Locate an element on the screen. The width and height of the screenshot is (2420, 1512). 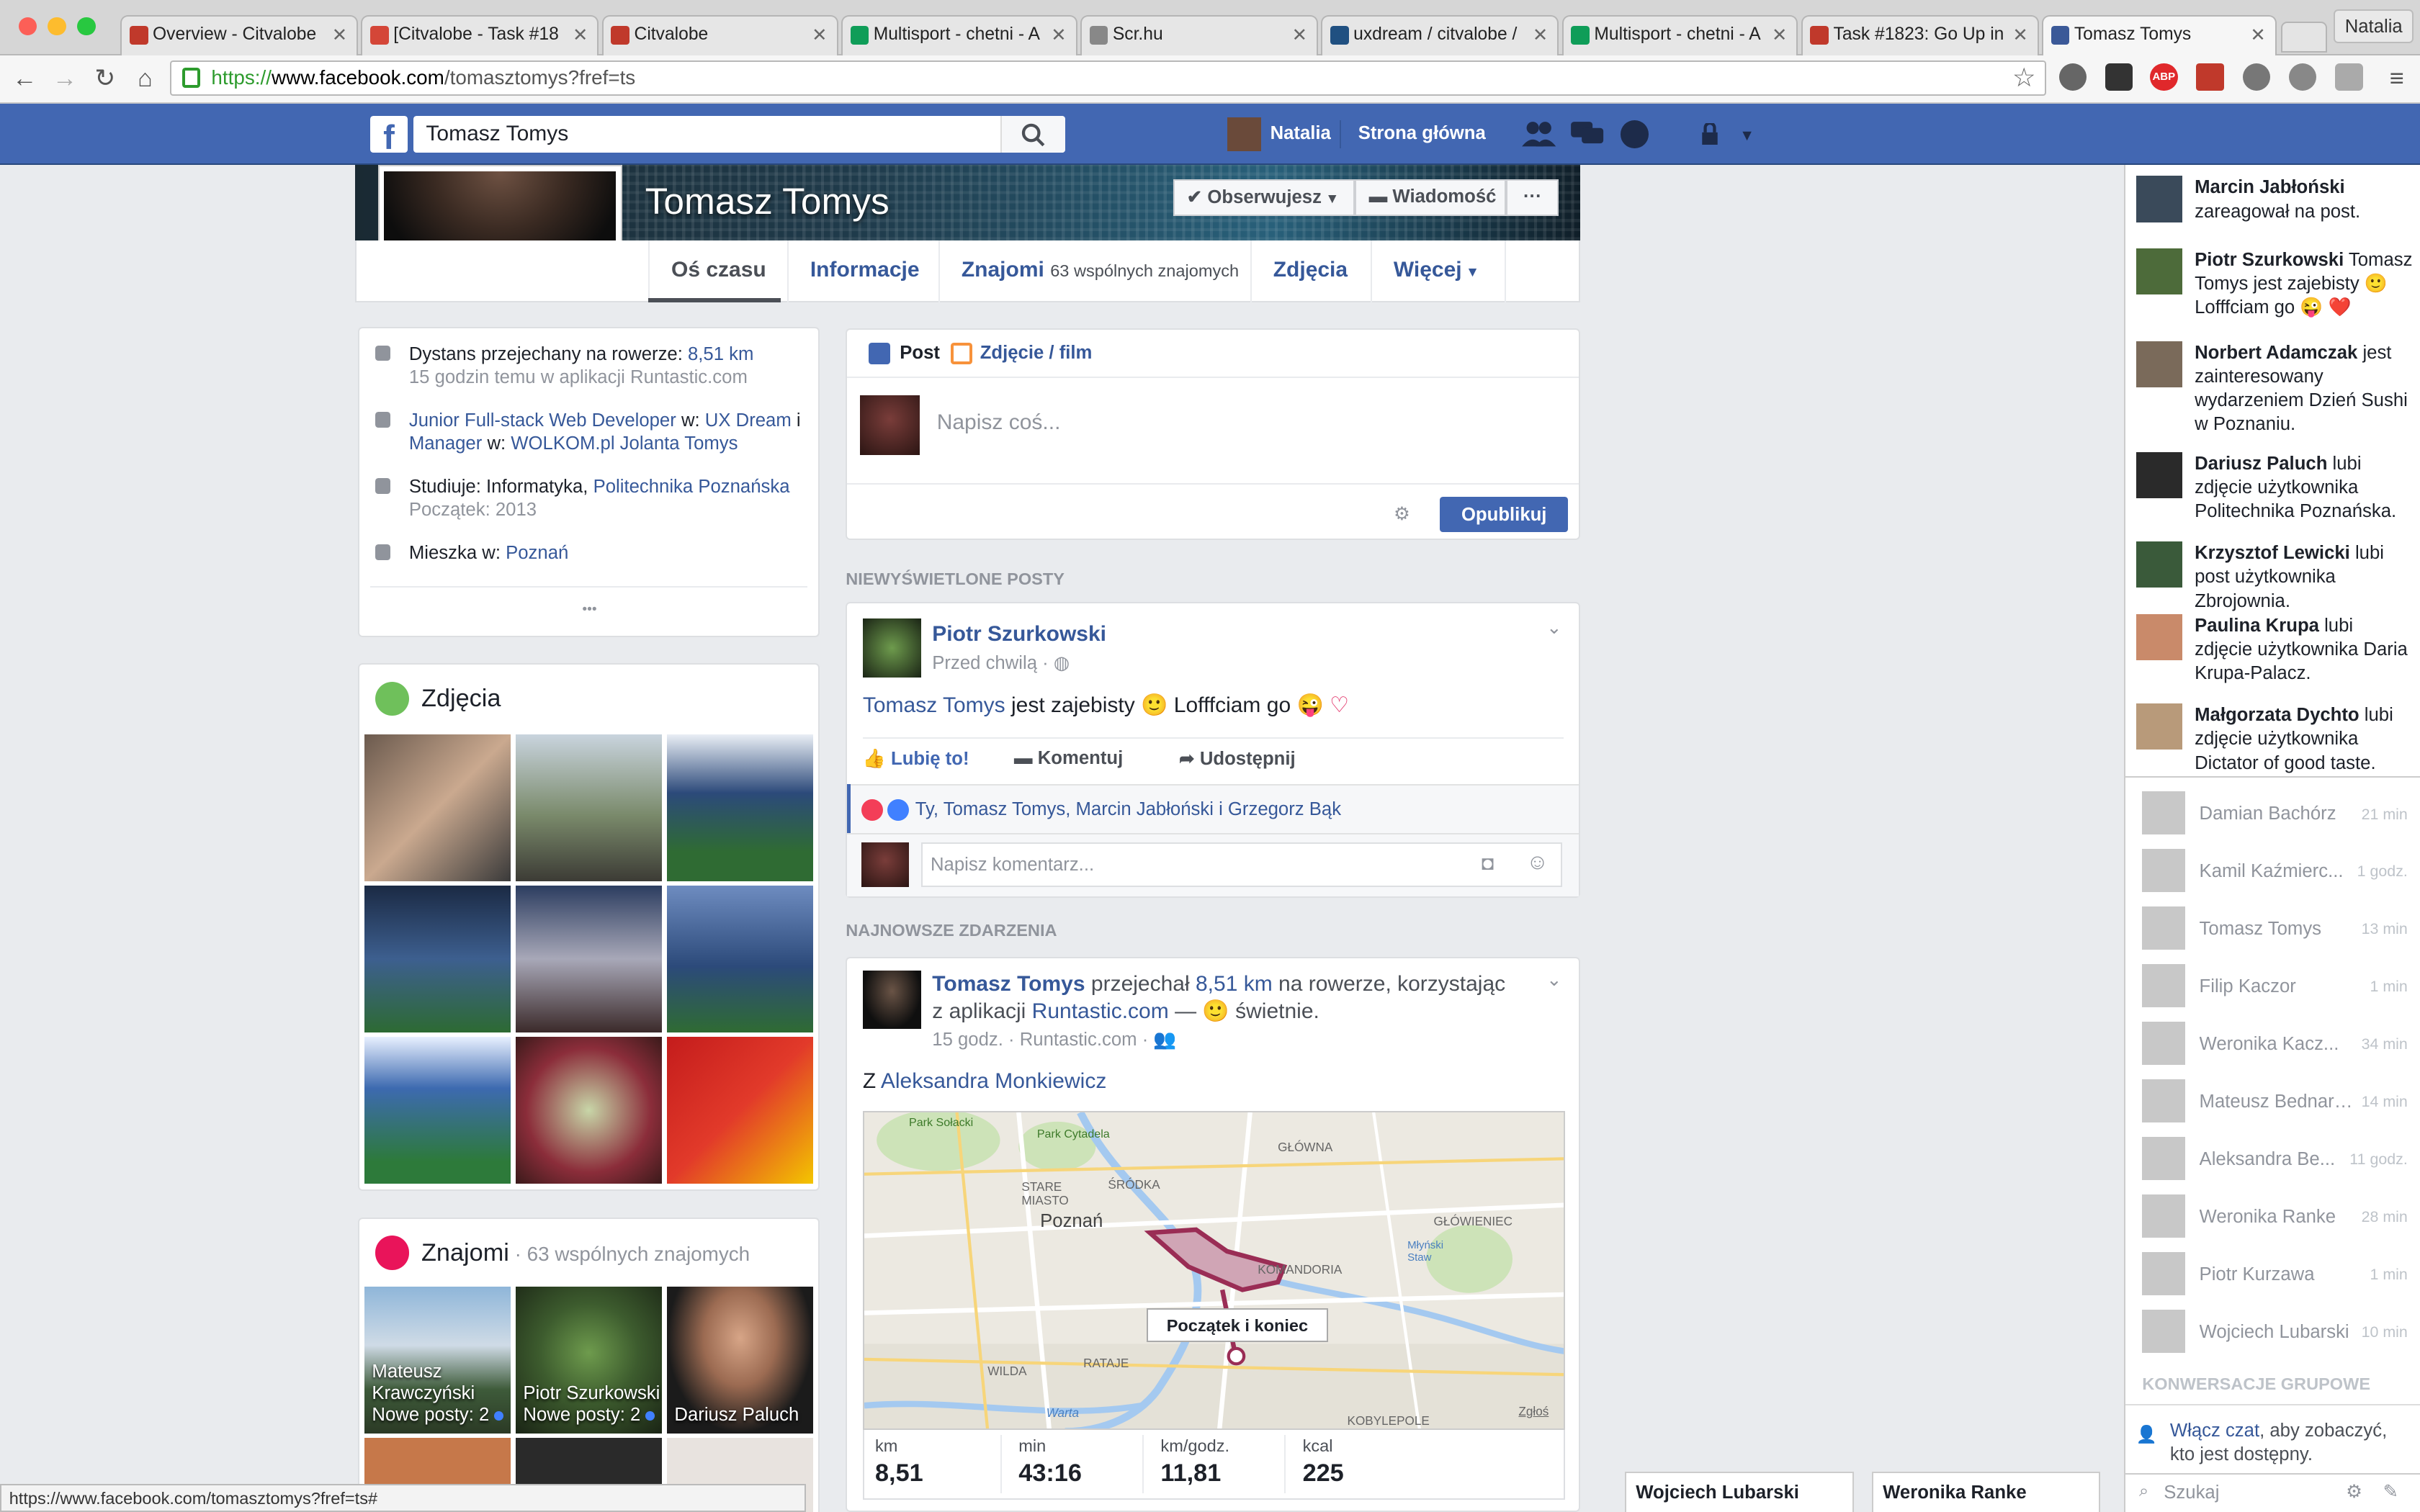
menu-icon: ≡ is located at coordinates (2397, 79).